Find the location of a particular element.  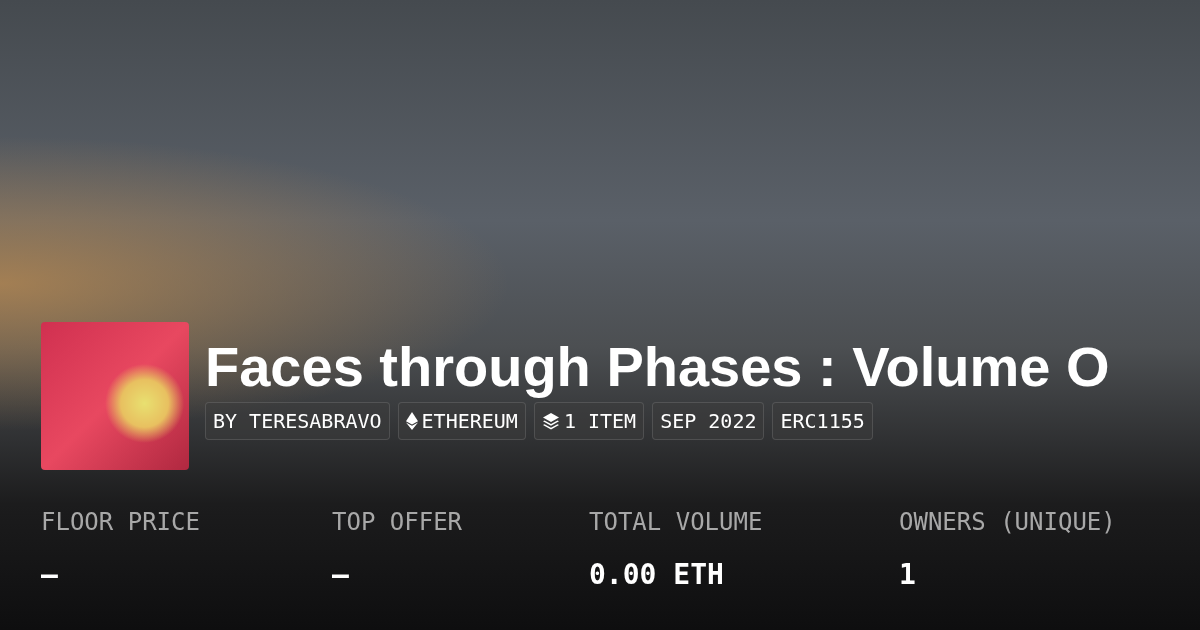

tag: BY TERESABRAVO is located at coordinates (297, 420).